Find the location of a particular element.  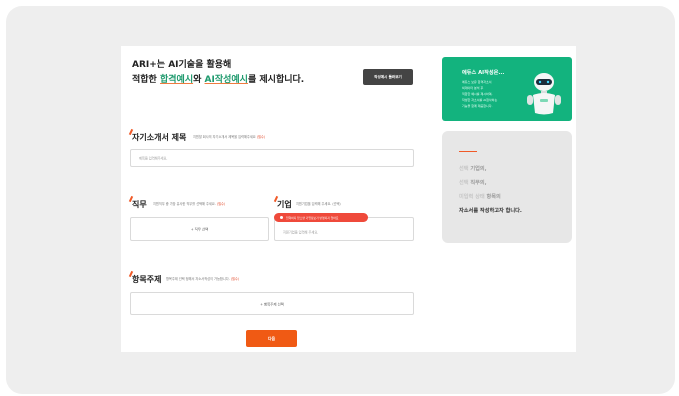

optional-mark: (선택) is located at coordinates (336, 204).